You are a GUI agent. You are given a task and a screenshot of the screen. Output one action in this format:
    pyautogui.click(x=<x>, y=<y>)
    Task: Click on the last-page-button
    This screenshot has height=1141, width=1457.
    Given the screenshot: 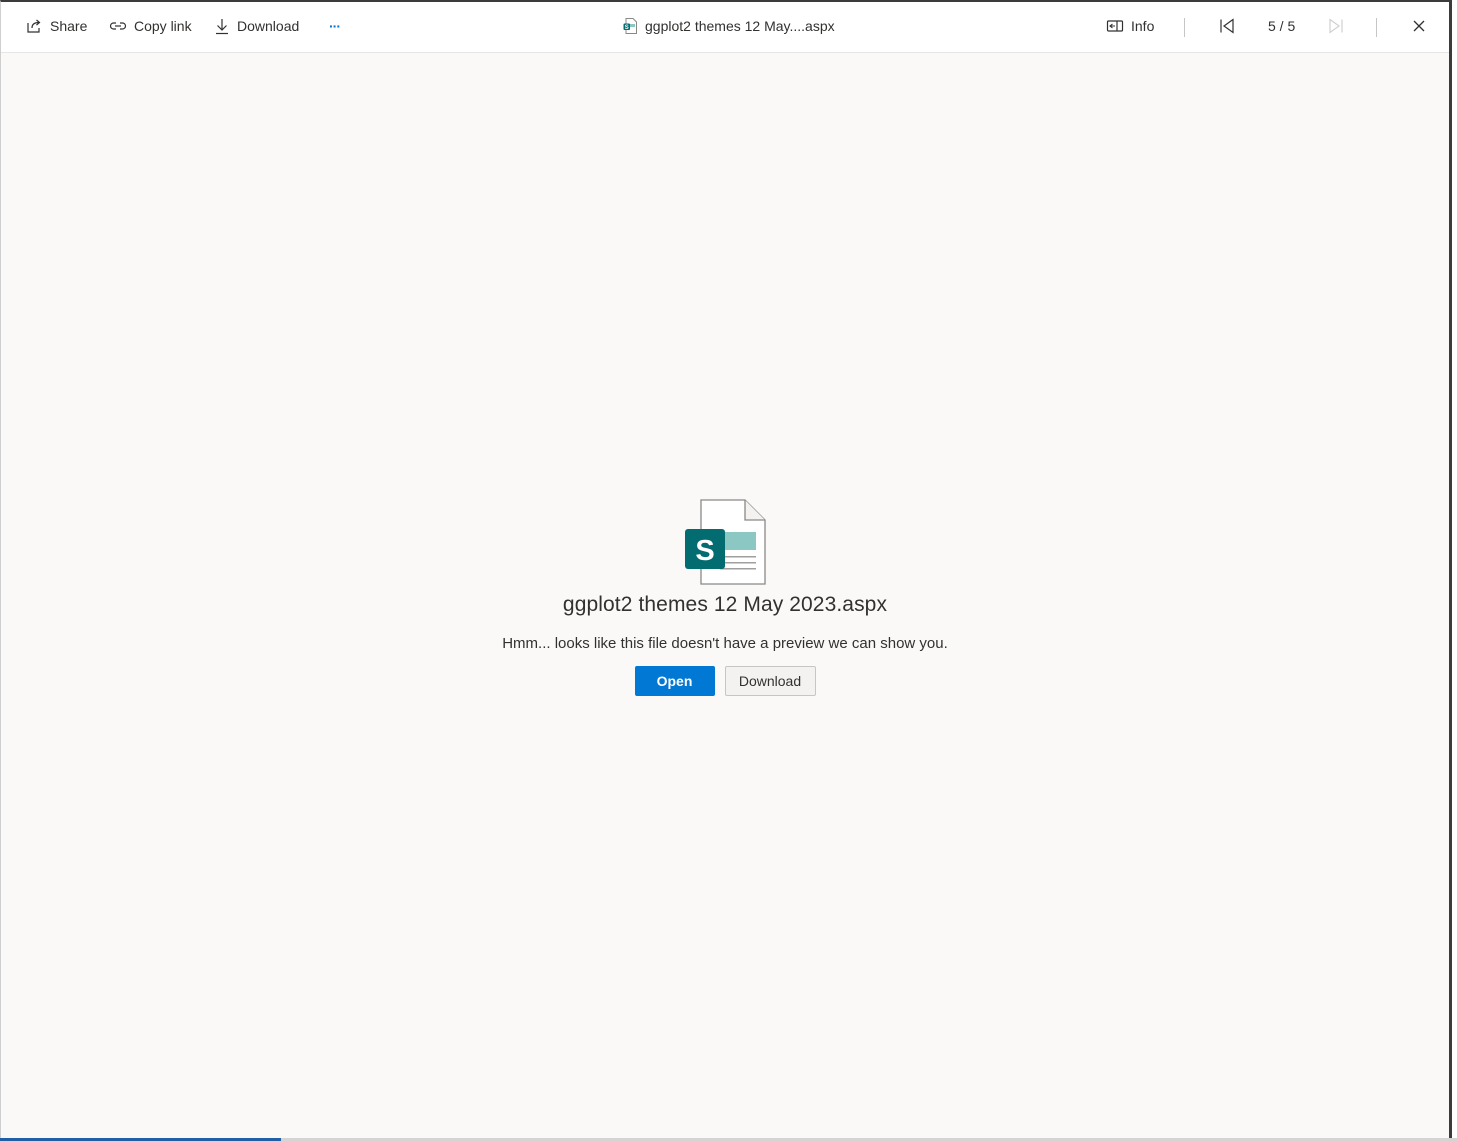 What is the action you would take?
    pyautogui.click(x=1336, y=26)
    